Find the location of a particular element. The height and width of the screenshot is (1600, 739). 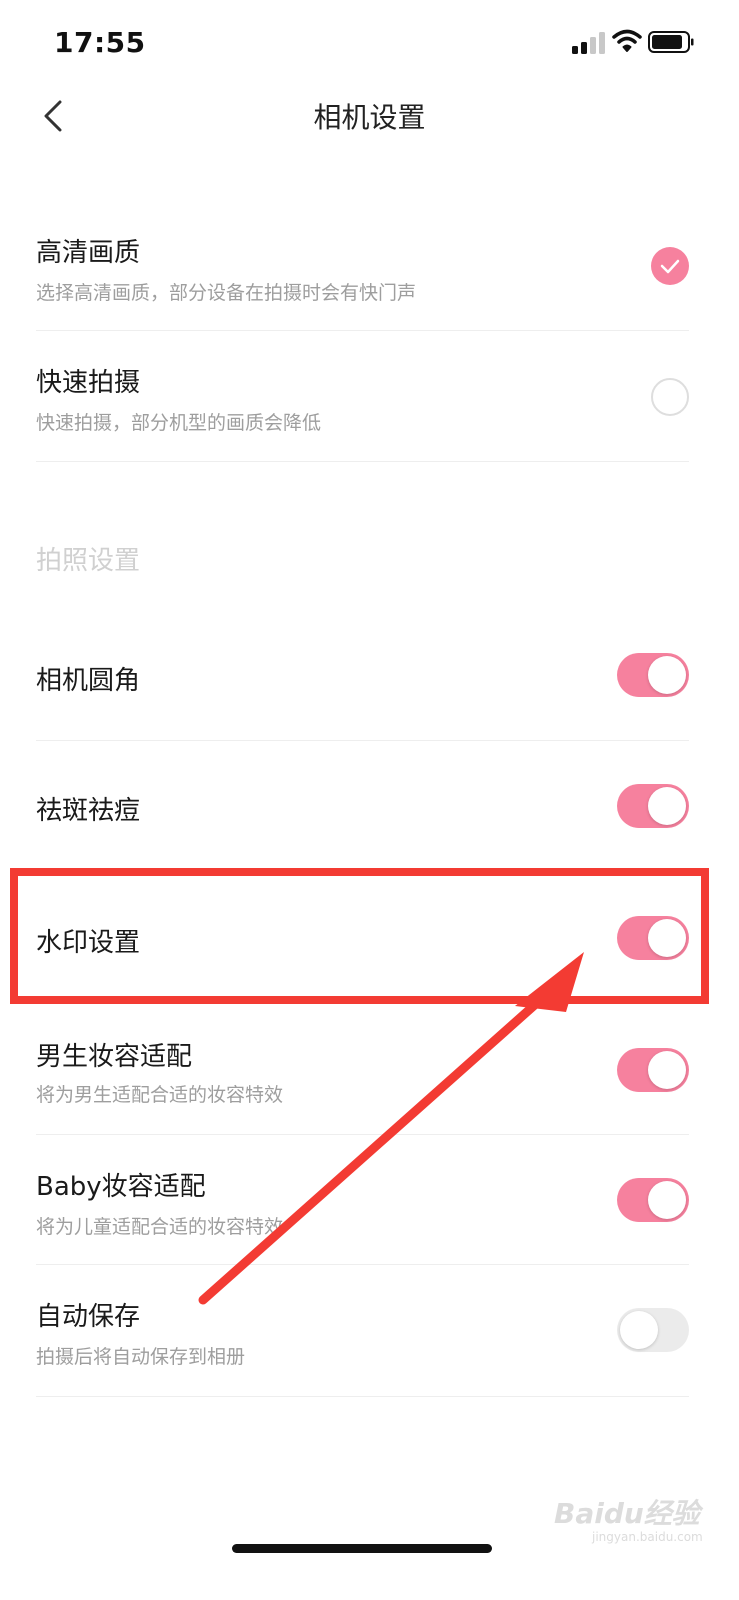

cellular-signal-icon is located at coordinates (589, 43).